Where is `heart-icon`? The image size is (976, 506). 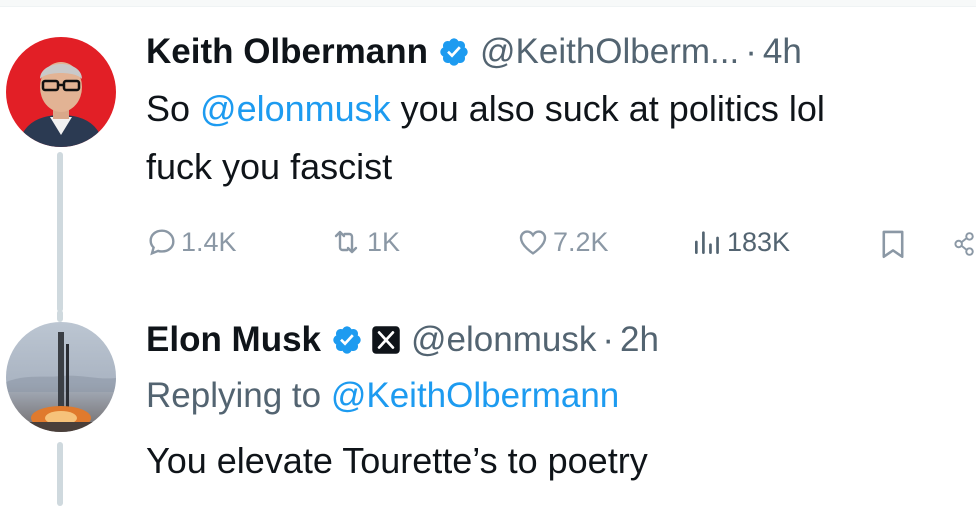 heart-icon is located at coordinates (533, 242).